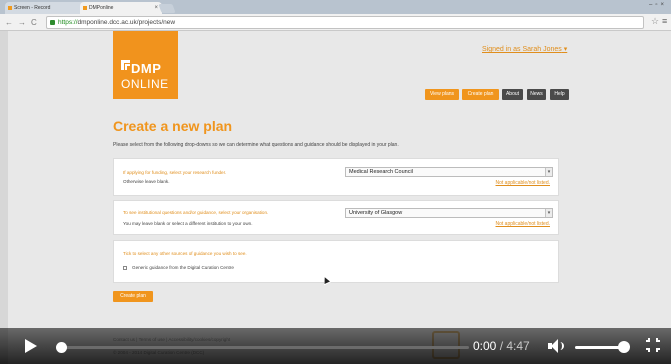 This screenshot has width=671, height=364. I want to click on play-icon, so click(31, 346).